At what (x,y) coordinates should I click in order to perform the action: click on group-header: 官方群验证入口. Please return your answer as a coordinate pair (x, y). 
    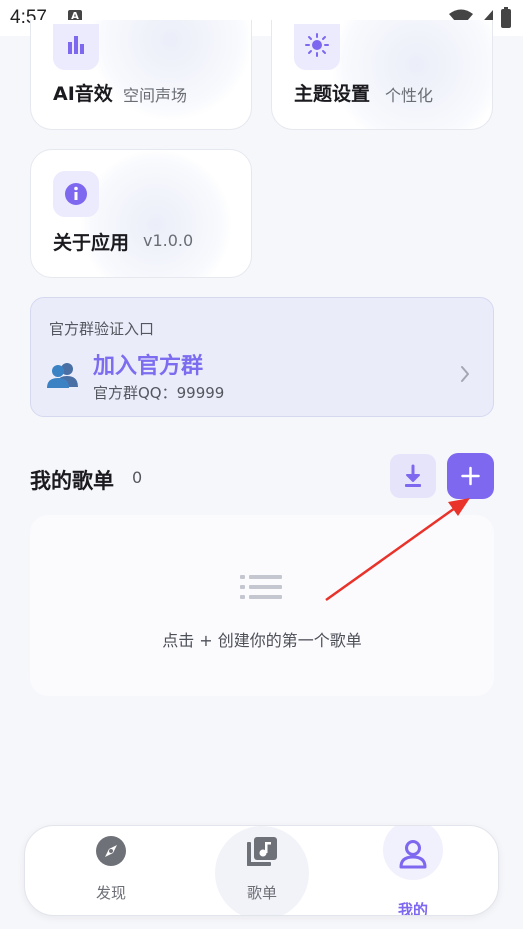
    Looking at the image, I should click on (102, 329).